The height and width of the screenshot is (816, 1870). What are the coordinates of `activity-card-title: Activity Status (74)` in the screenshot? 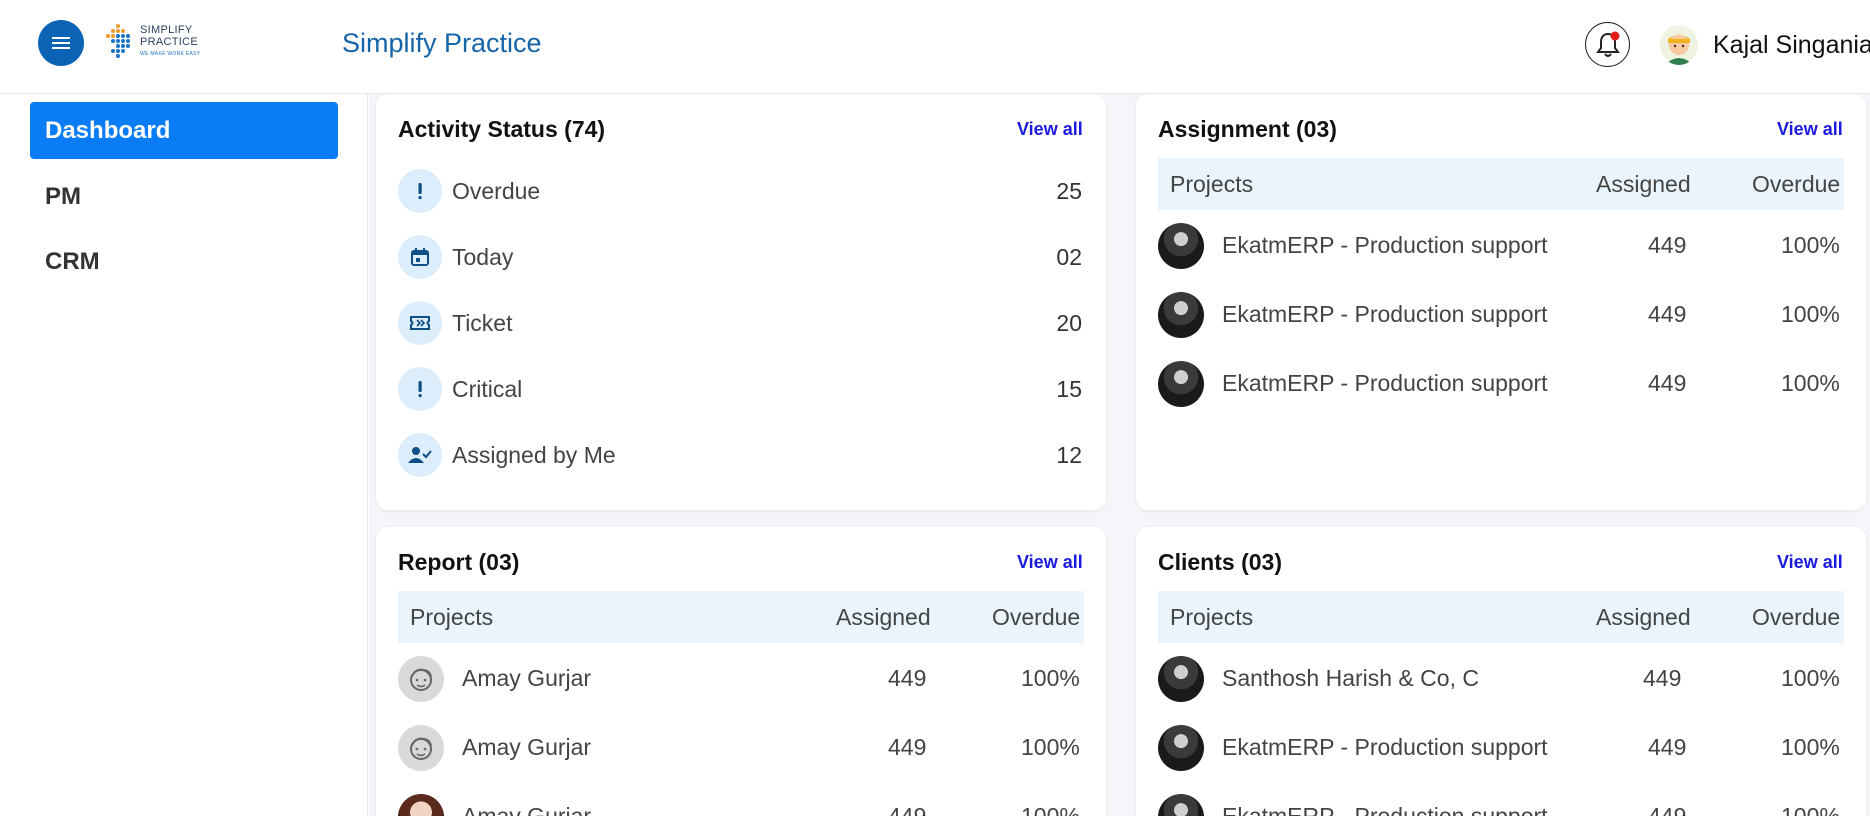 It's located at (502, 129).